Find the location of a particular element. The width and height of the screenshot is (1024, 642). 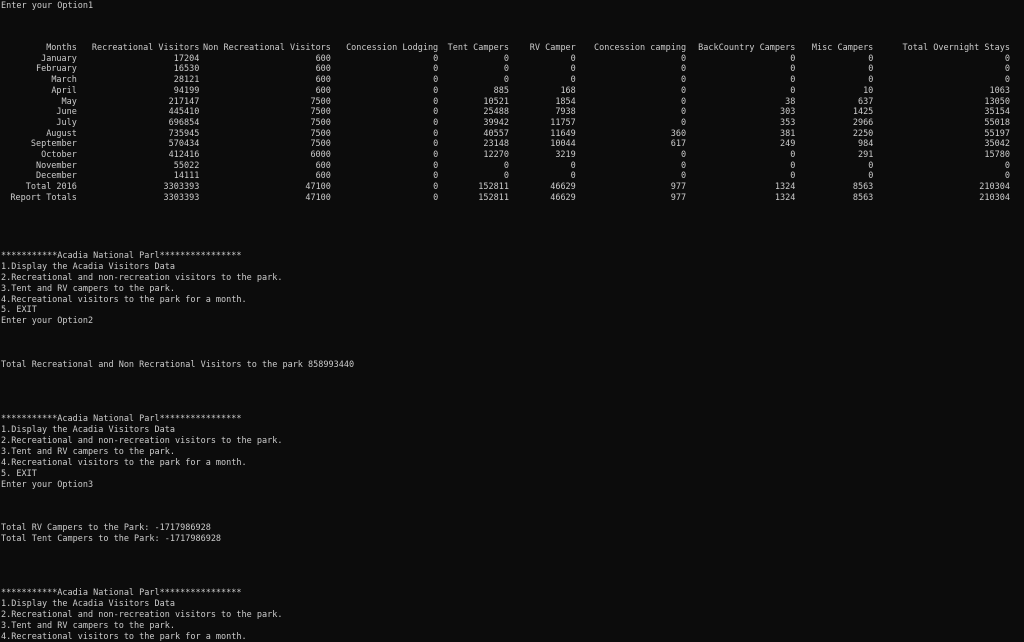

table-cell: February is located at coordinates (56, 69).